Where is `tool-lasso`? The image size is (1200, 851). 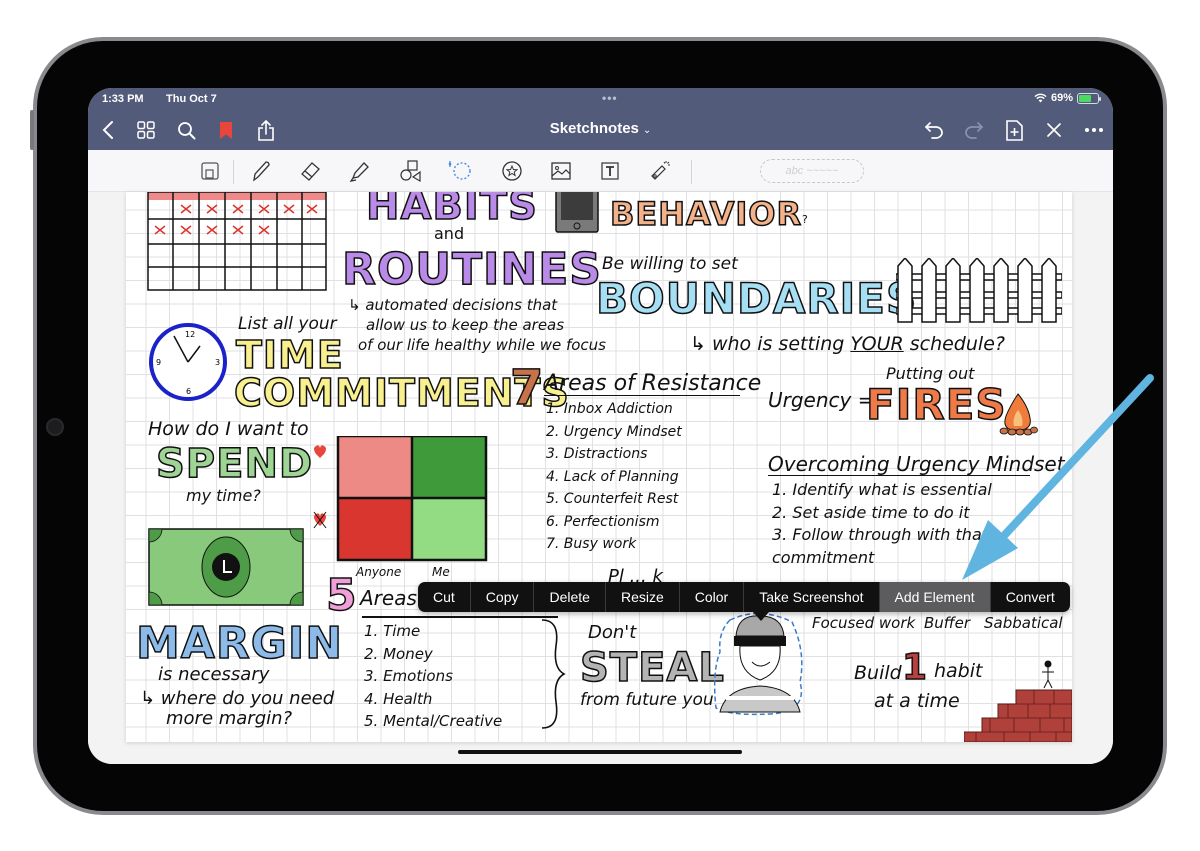 tool-lasso is located at coordinates (460, 171).